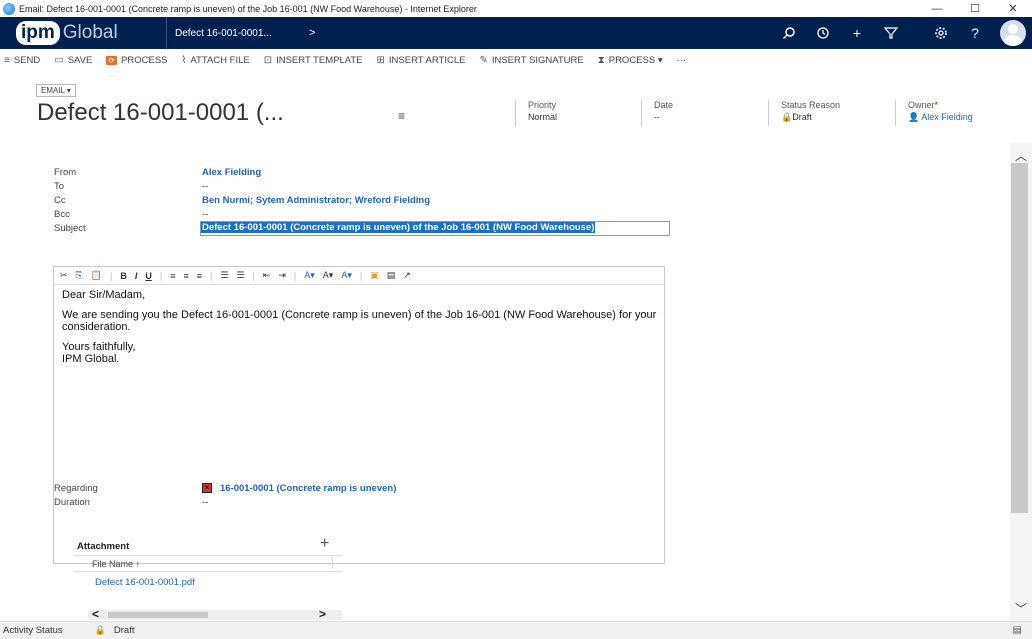 The image size is (1032, 639). Describe the element at coordinates (59, 60) in the screenshot. I see `save-icon: ▭` at that location.